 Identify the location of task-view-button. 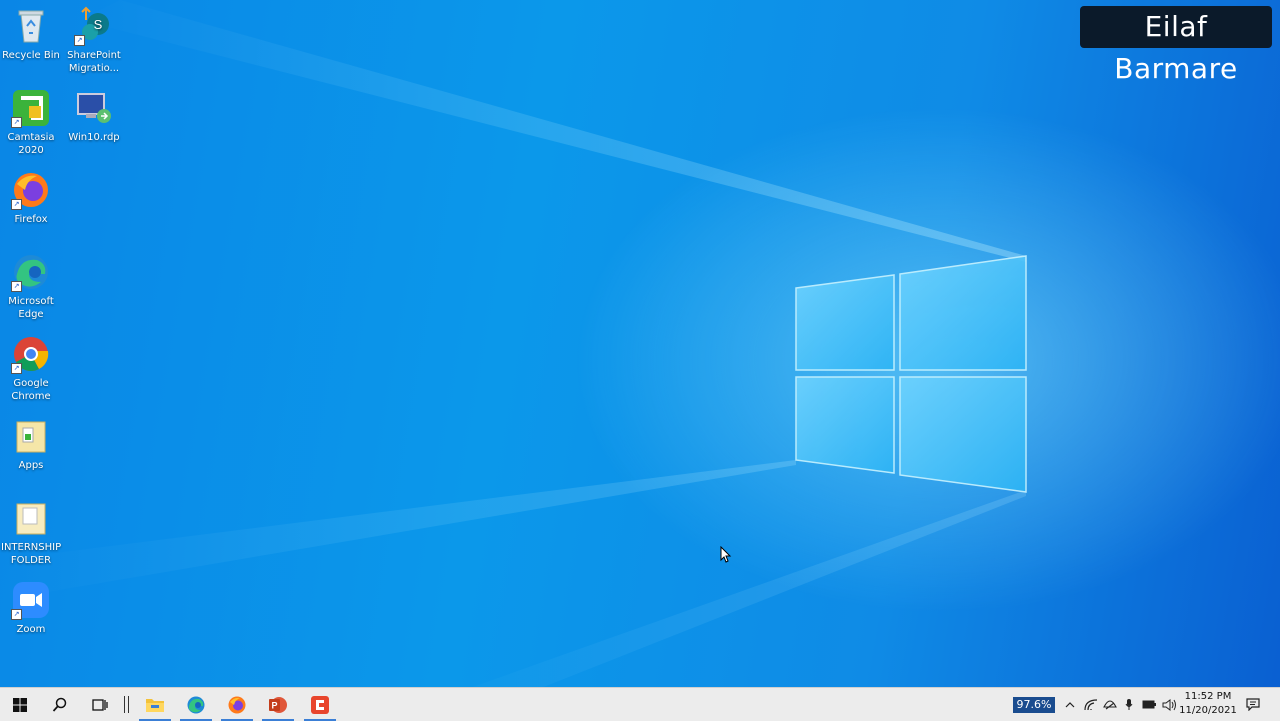
(100, 704).